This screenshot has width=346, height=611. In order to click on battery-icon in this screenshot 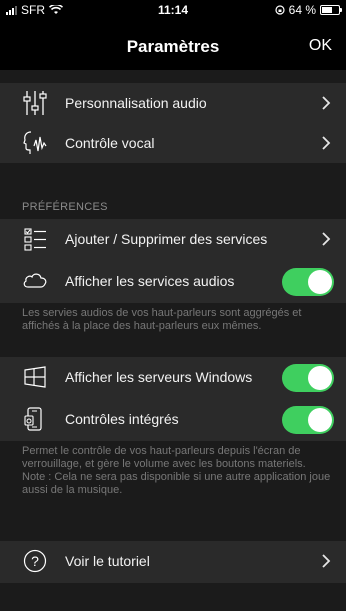, I will do `click(331, 10)`.